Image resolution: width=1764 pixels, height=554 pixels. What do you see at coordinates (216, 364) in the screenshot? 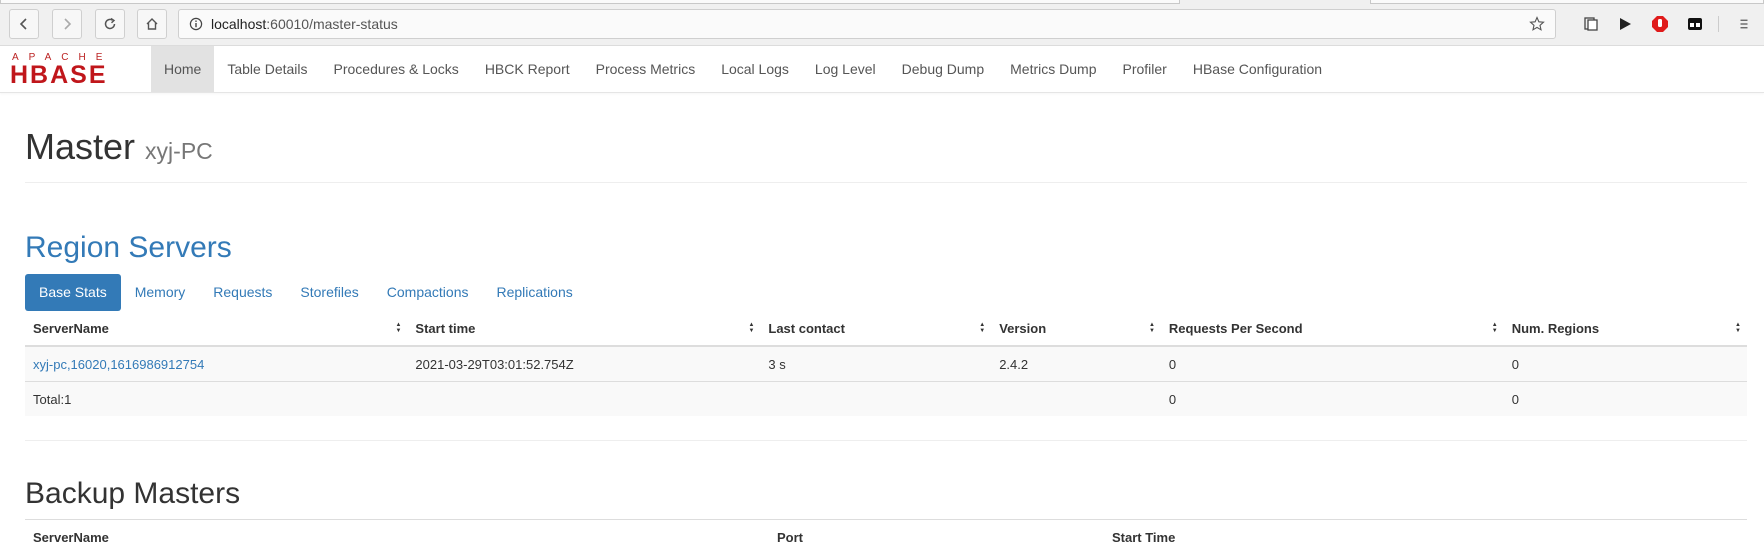
I see `cell-server-name: xyj-pc,16020,1616986912754` at bounding box center [216, 364].